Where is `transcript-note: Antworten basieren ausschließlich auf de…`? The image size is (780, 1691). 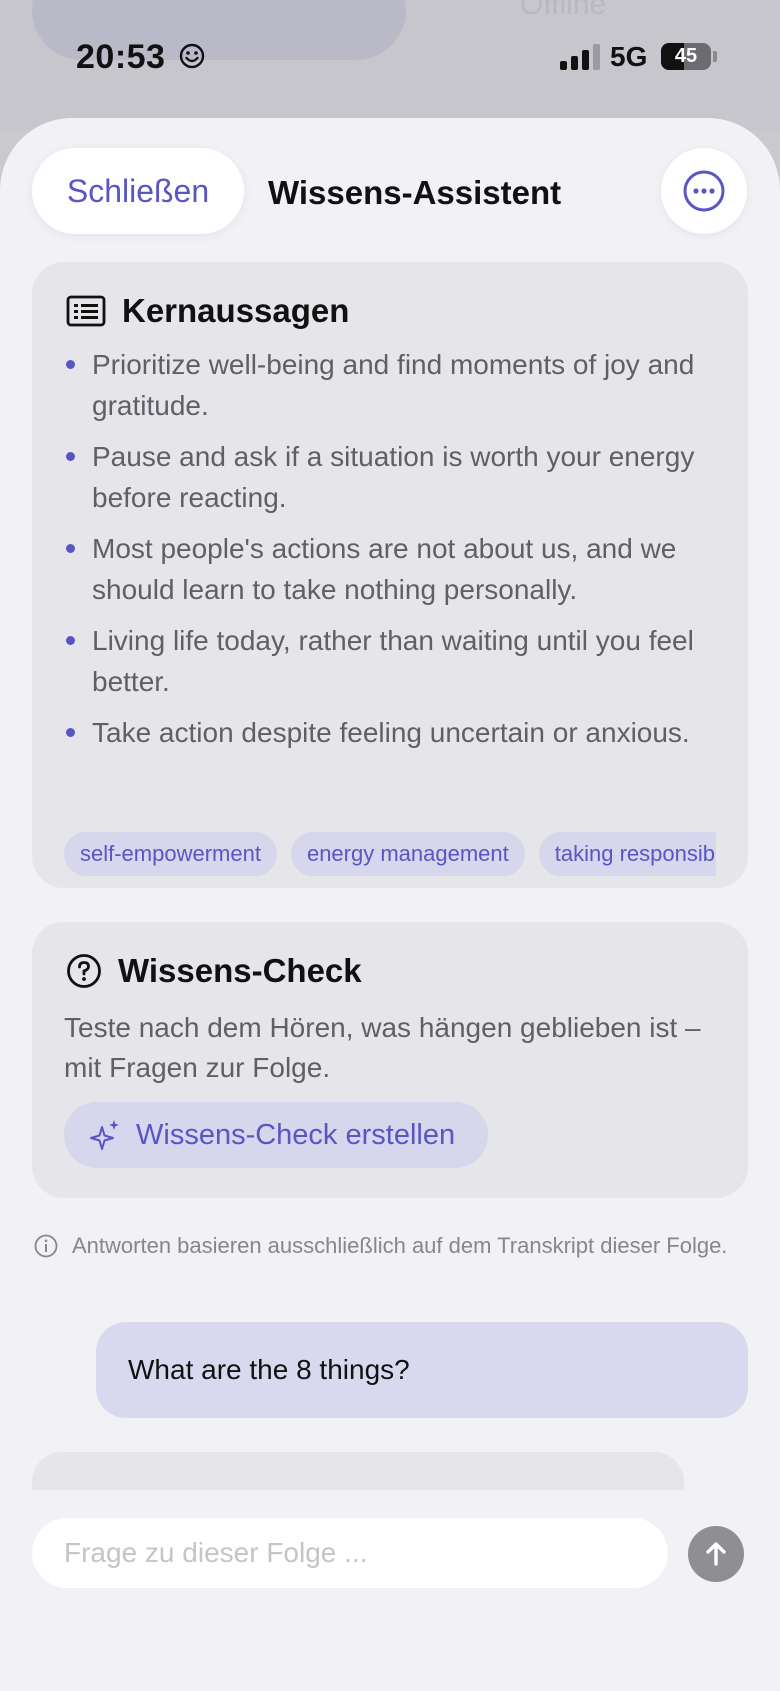
transcript-note: Antworten basieren ausschließlich auf de… is located at coordinates (394, 1246).